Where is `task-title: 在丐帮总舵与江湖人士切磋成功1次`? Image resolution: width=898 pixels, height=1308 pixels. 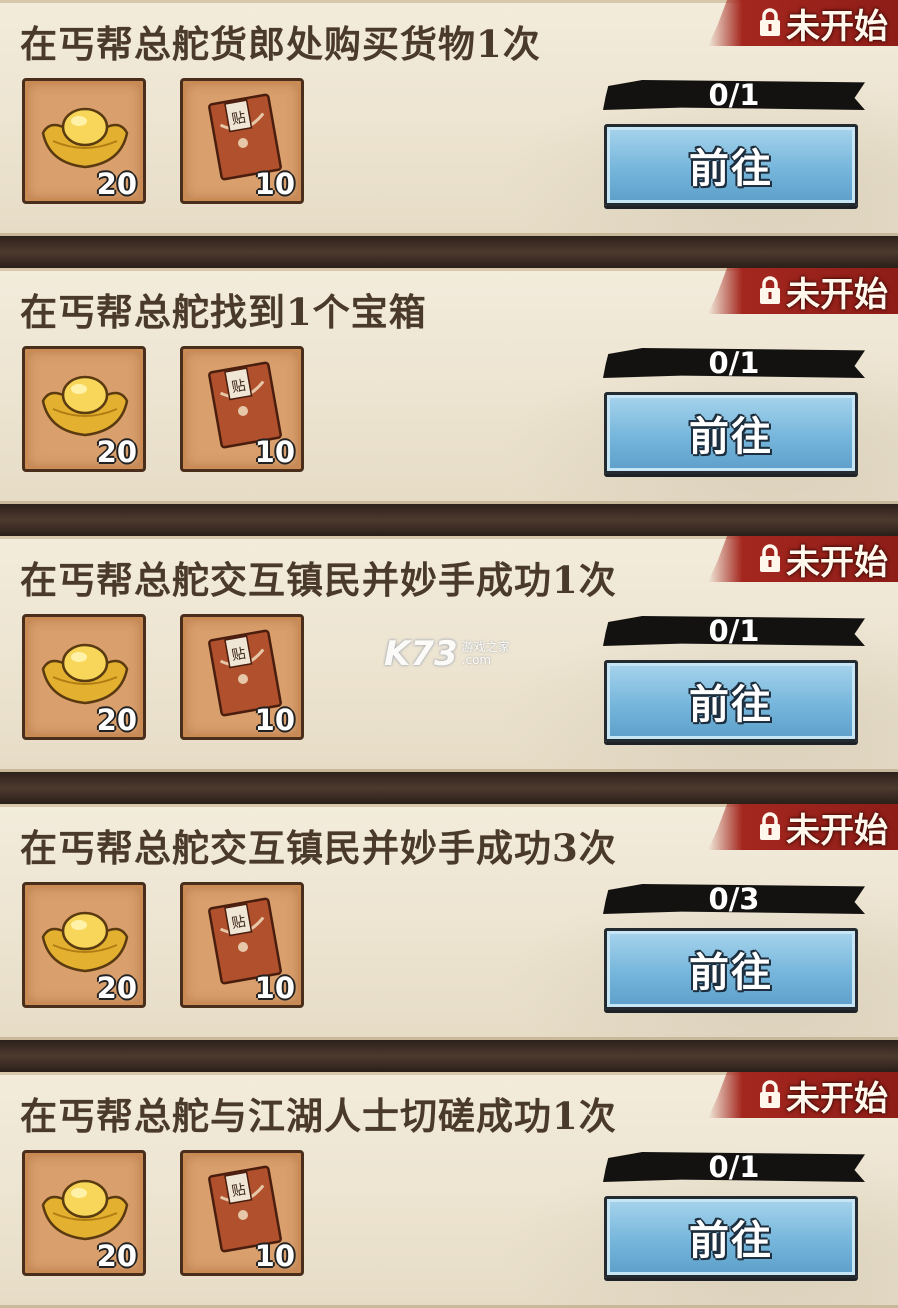 task-title: 在丐帮总舵与江湖人士切磋成功1次 is located at coordinates (318, 1116).